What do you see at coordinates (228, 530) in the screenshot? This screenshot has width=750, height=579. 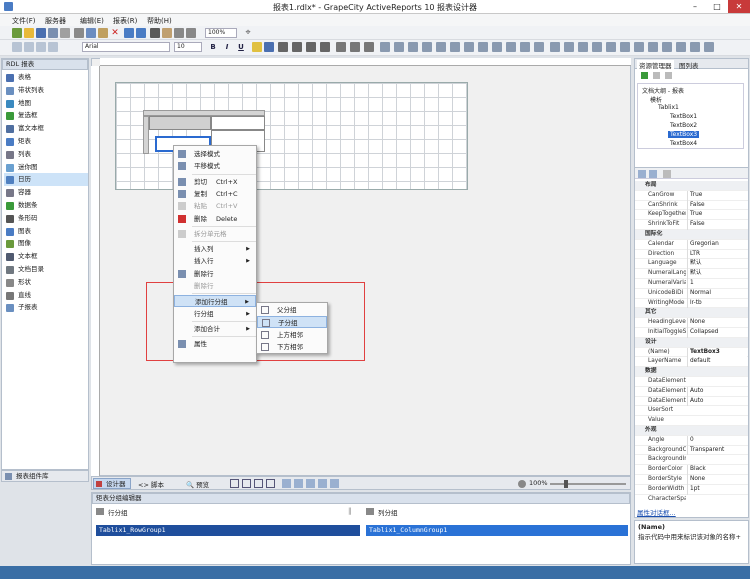 I see `row-group-item: Tablix1_RowGroup1` at bounding box center [228, 530].